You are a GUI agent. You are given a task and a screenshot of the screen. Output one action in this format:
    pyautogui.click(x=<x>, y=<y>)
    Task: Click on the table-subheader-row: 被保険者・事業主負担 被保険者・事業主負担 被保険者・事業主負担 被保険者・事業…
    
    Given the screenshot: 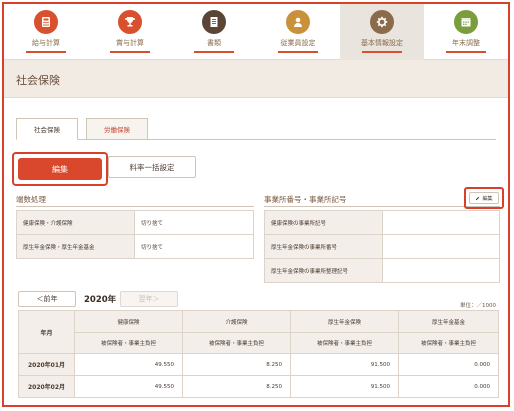 What is the action you would take?
    pyautogui.click(x=259, y=343)
    